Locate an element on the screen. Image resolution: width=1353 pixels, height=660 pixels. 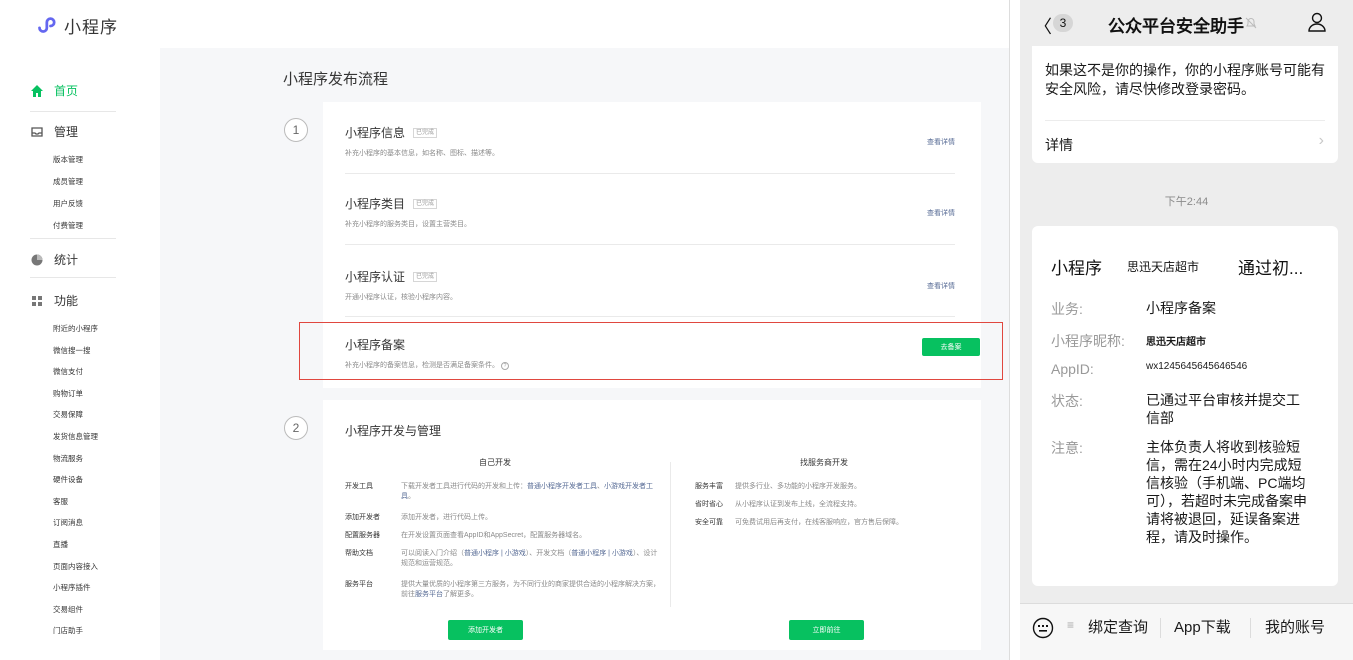
sidebar-item-feature: 附近的小程序 is located at coordinates (75, 328).